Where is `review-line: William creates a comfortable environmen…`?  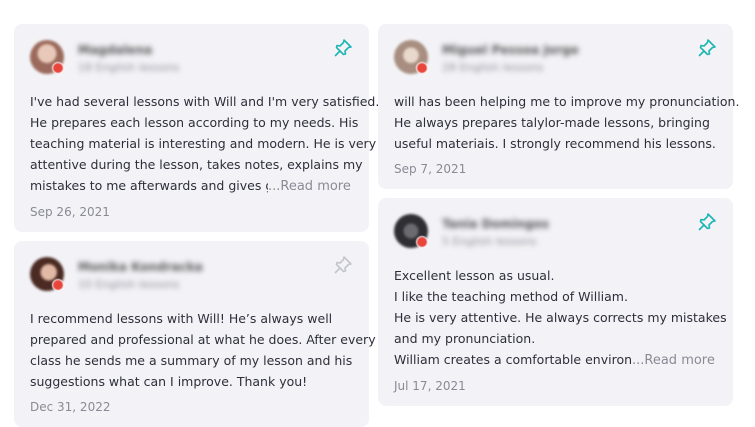 review-line: William creates a comfortable environmen… is located at coordinates (555, 360).